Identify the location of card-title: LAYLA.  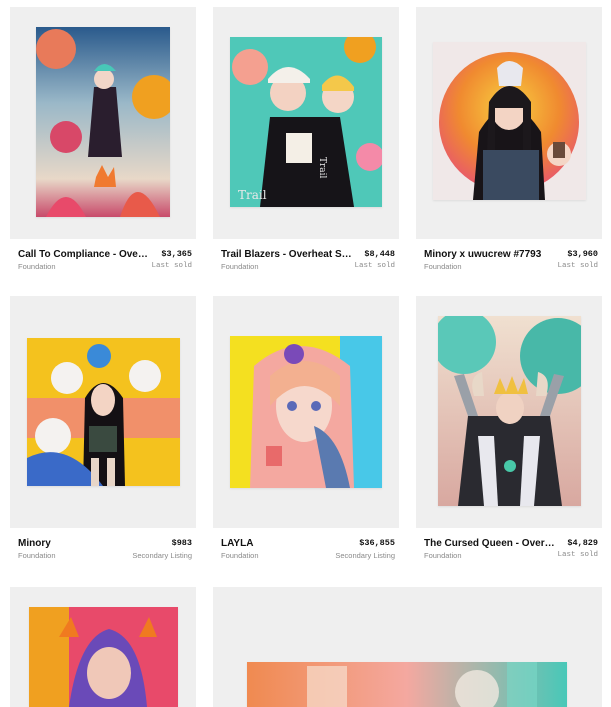
(287, 543).